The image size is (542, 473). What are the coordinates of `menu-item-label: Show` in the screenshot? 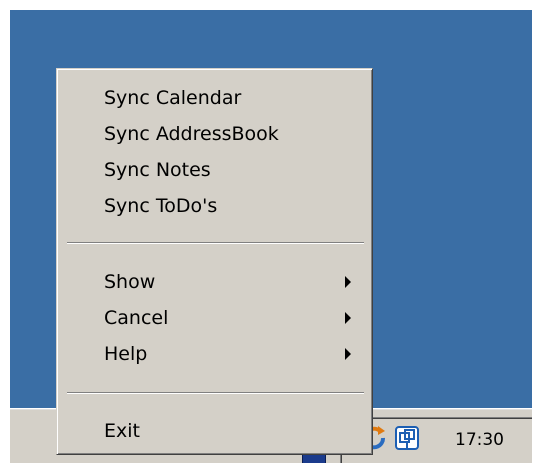 It's located at (130, 282).